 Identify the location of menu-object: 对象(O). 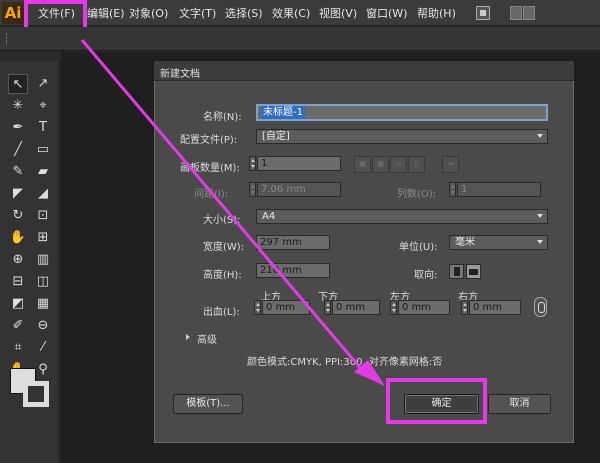
(148, 13).